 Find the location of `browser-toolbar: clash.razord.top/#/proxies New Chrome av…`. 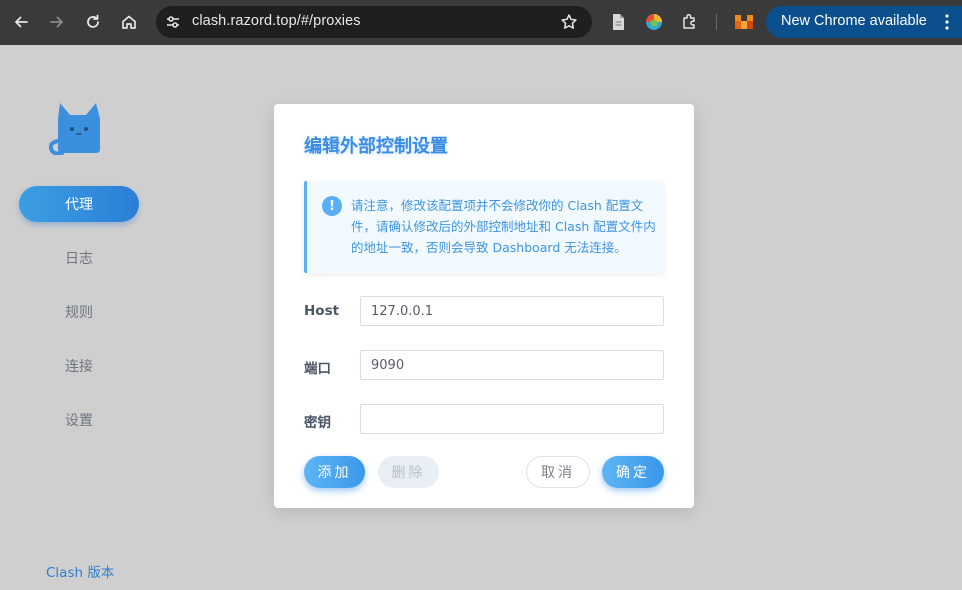

browser-toolbar: clash.razord.top/#/proxies New Chrome av… is located at coordinates (481, 22).